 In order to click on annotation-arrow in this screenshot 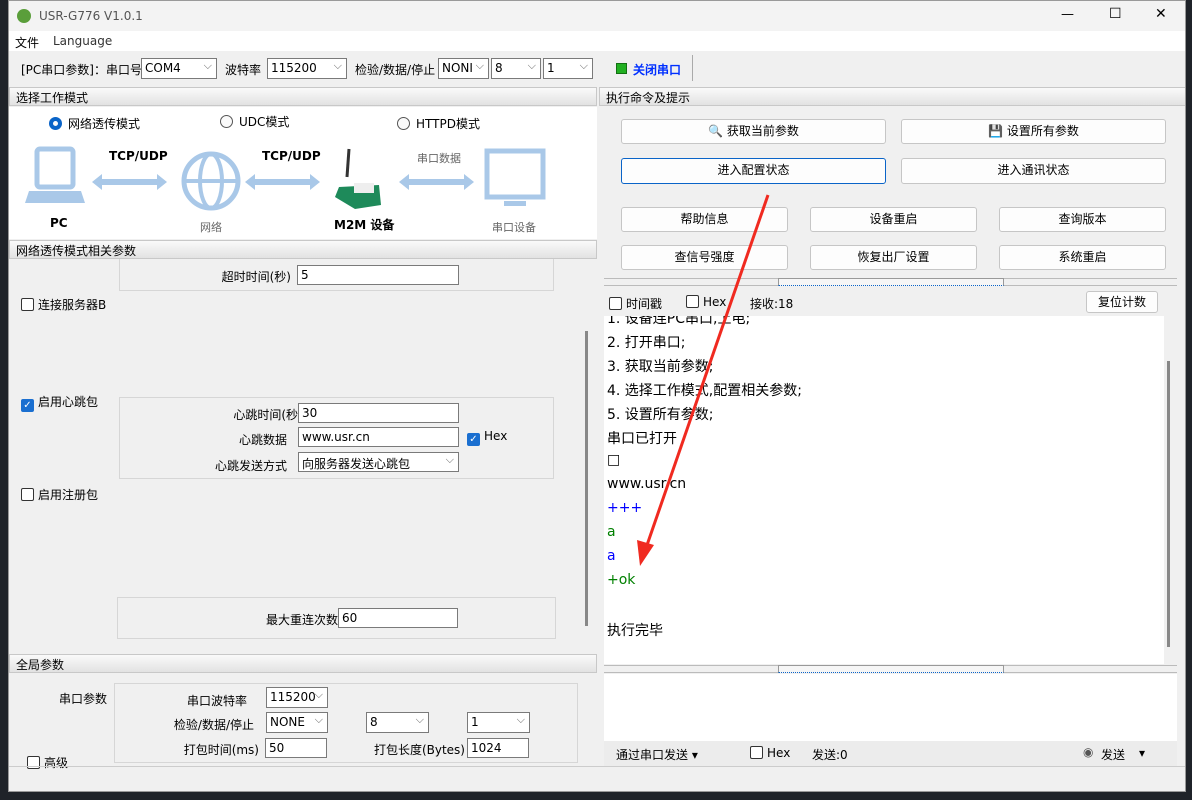, I will do `click(703, 380)`.